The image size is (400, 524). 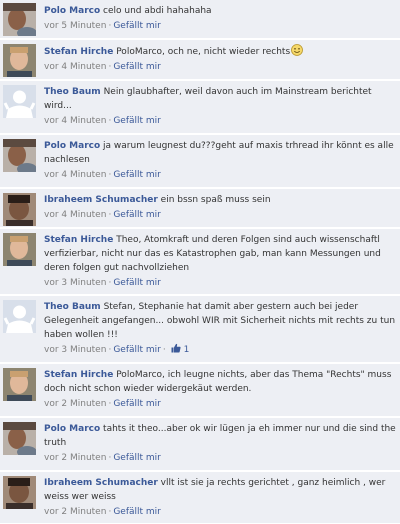 I want to click on comment-timestamp: vor 5 Minuten, so click(x=75, y=26).